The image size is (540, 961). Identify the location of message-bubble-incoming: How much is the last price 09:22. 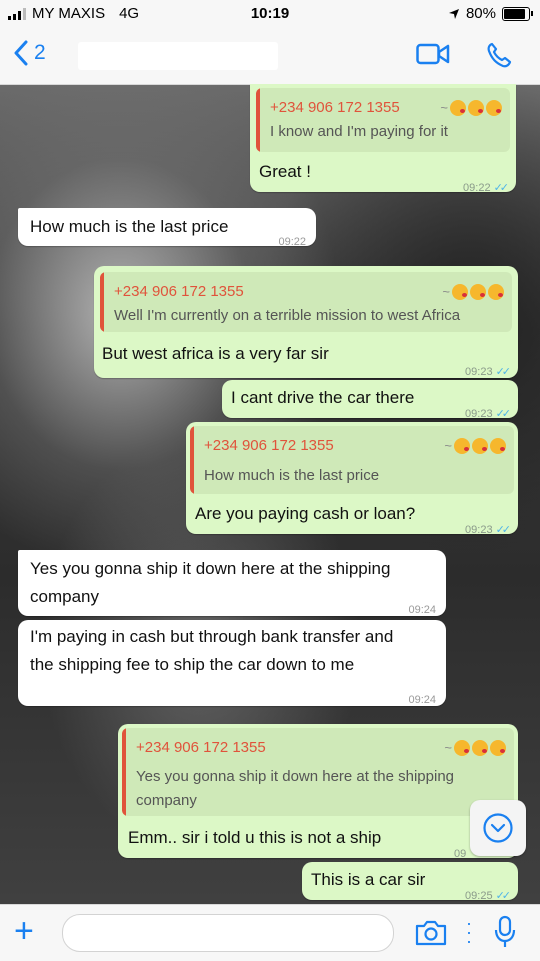
(167, 228).